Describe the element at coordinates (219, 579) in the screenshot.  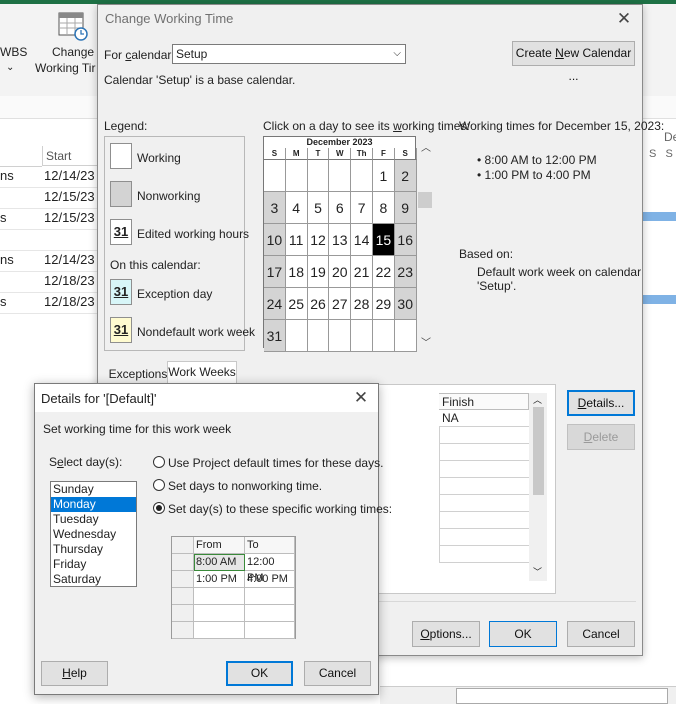
I see `from-cell: 1:00 PM` at that location.